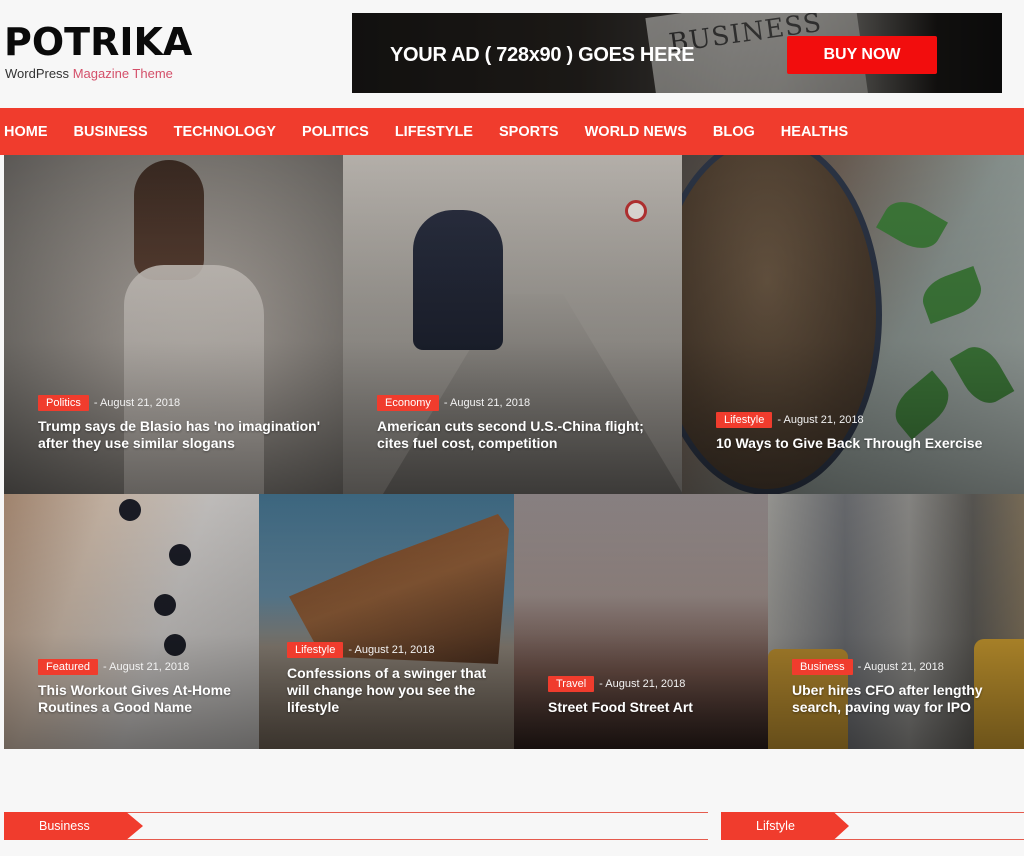  I want to click on site-logo: POTRIKA WordPress Magazine Theme, so click(98, 51).